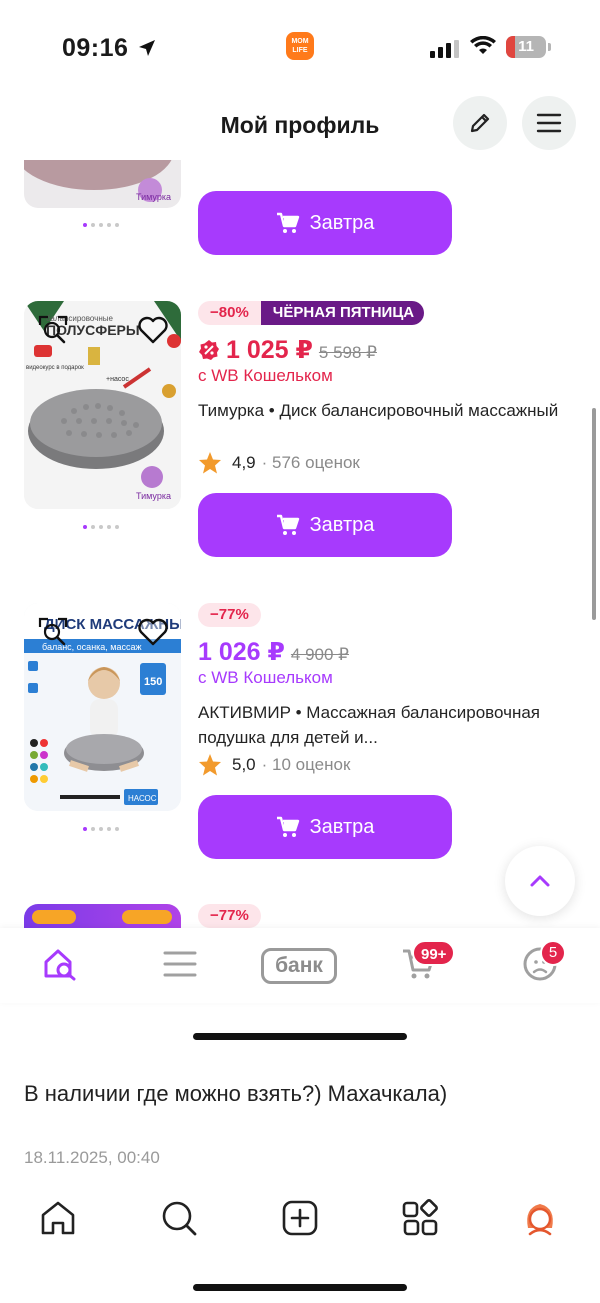 Image resolution: width=600 pixels, height=1303 pixels. I want to click on product-image, so click(102, 916).